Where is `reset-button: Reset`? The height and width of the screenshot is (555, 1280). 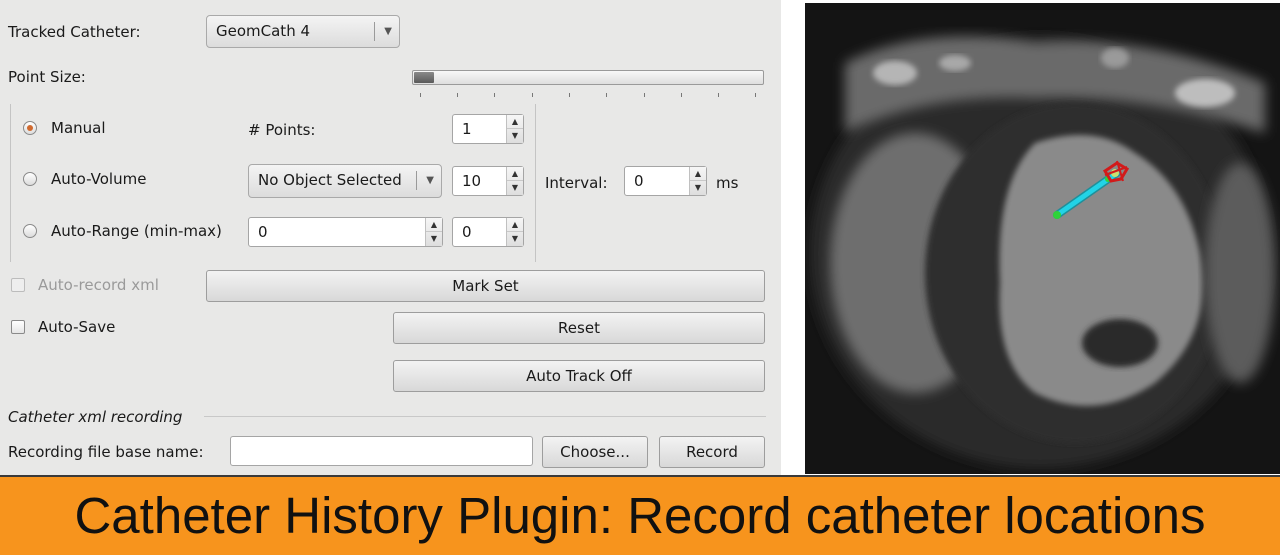 reset-button: Reset is located at coordinates (579, 328).